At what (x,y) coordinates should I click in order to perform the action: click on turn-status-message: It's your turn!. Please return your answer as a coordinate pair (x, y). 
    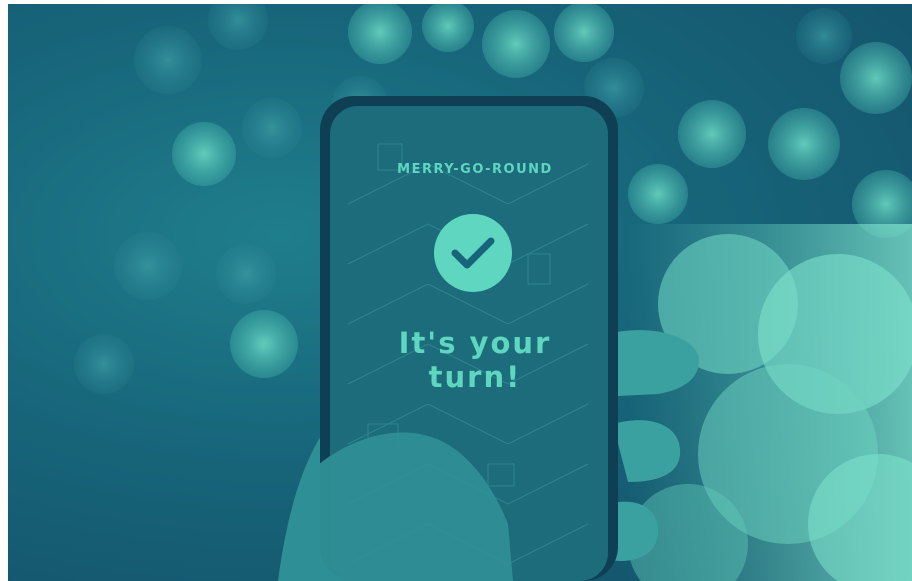
    Looking at the image, I should click on (475, 360).